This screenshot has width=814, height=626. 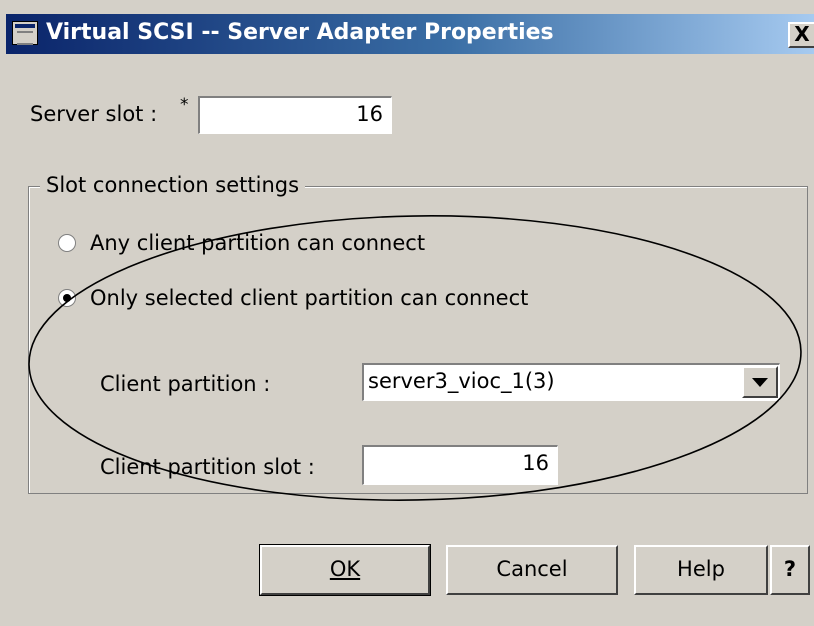 What do you see at coordinates (257, 243) in the screenshot?
I see `any-client-label: Any client partition can connect` at bounding box center [257, 243].